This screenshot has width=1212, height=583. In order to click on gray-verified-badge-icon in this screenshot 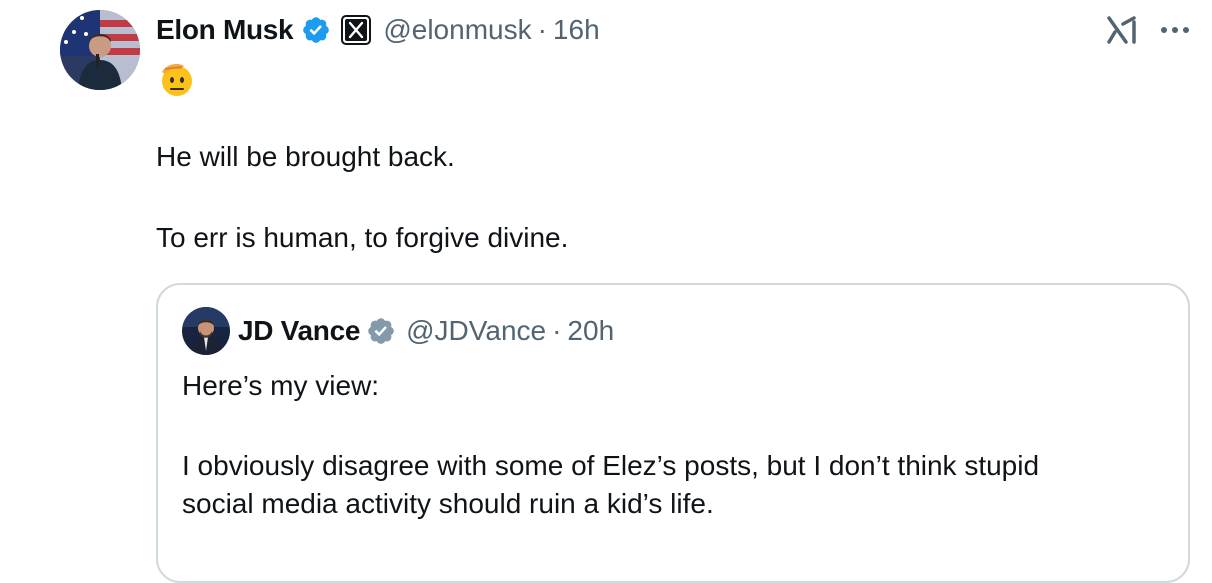, I will do `click(381, 331)`.